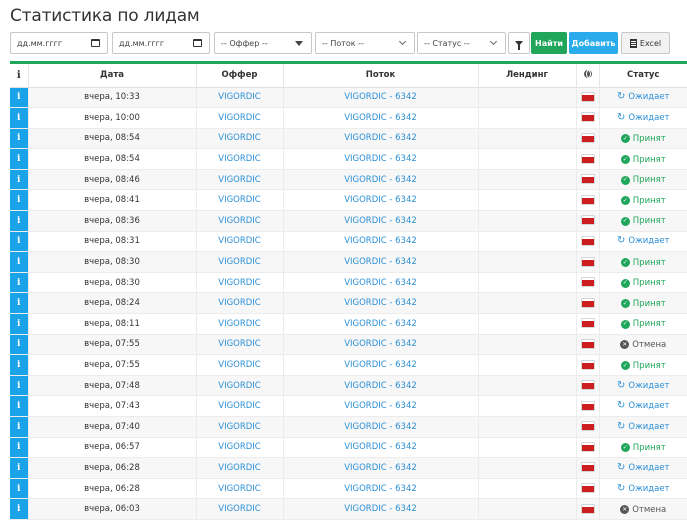 The width and height of the screenshot is (687, 520). What do you see at coordinates (461, 43) in the screenshot?
I see `status-select: -- Статус --` at bounding box center [461, 43].